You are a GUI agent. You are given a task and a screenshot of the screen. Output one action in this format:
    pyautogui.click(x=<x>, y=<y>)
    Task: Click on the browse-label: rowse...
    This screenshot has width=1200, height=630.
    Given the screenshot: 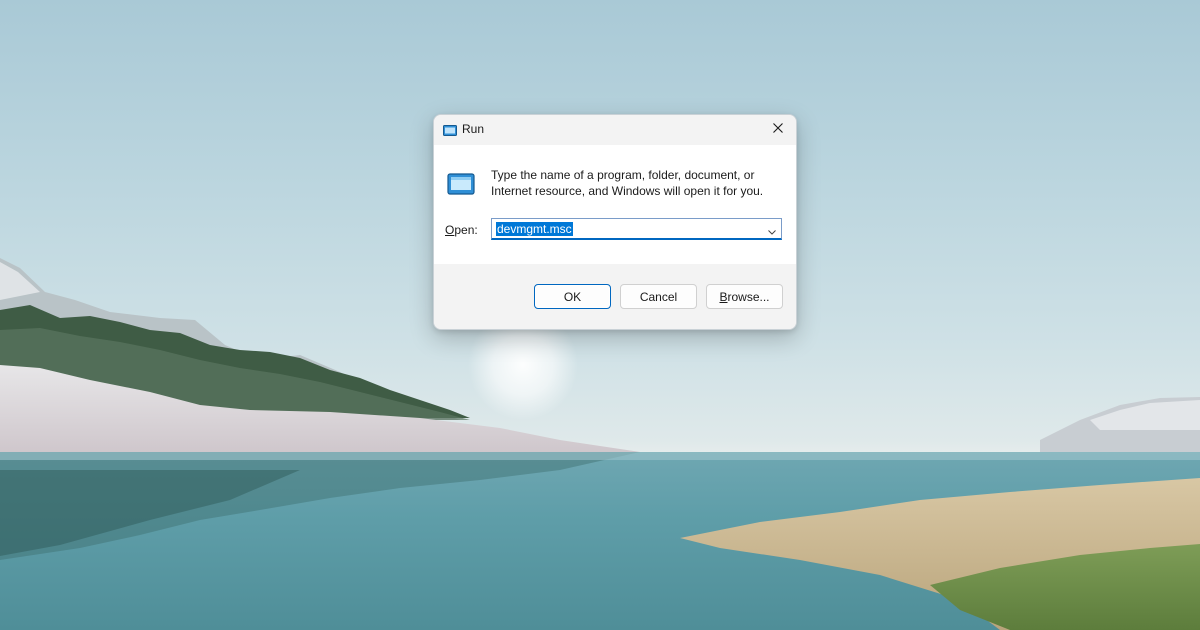 What is the action you would take?
    pyautogui.click(x=748, y=296)
    